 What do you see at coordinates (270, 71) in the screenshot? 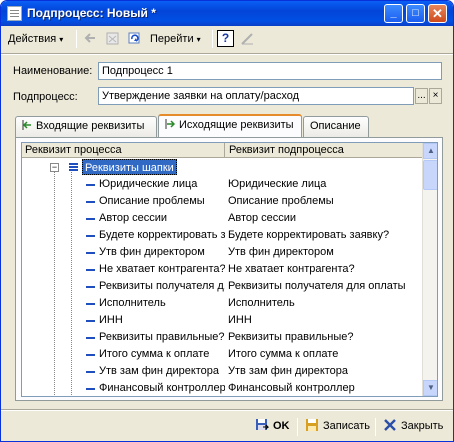
I see `name-field: Подпроцесс 1` at bounding box center [270, 71].